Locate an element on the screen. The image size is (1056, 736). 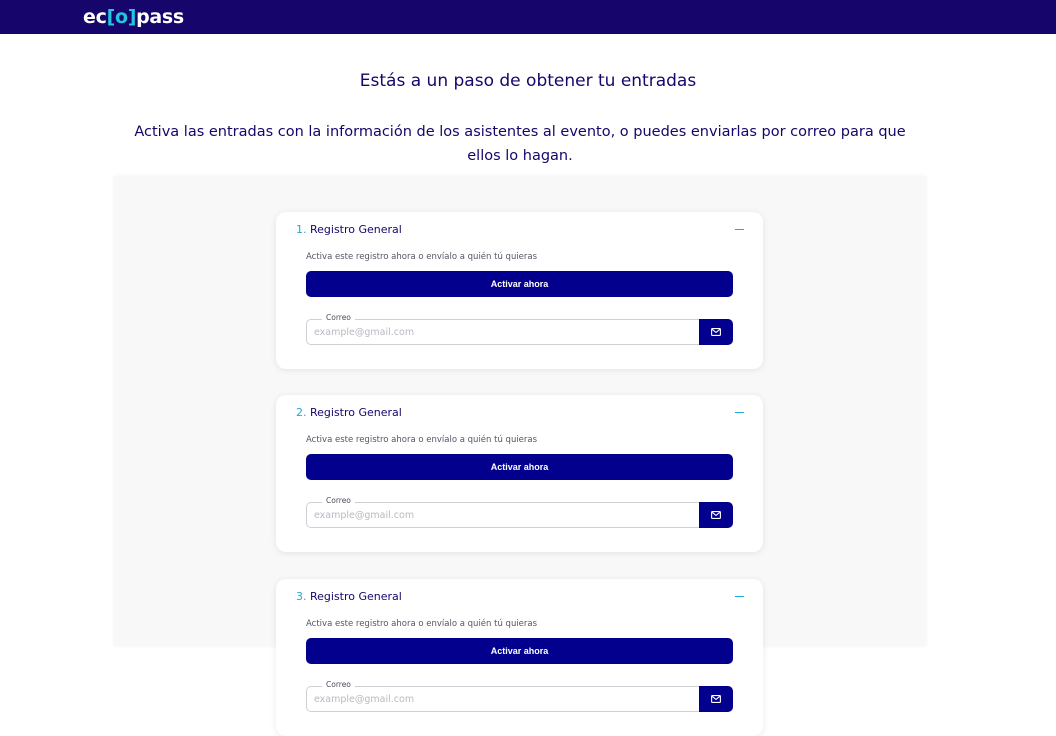
card-title: 3. Registro General is located at coordinates (349, 597).